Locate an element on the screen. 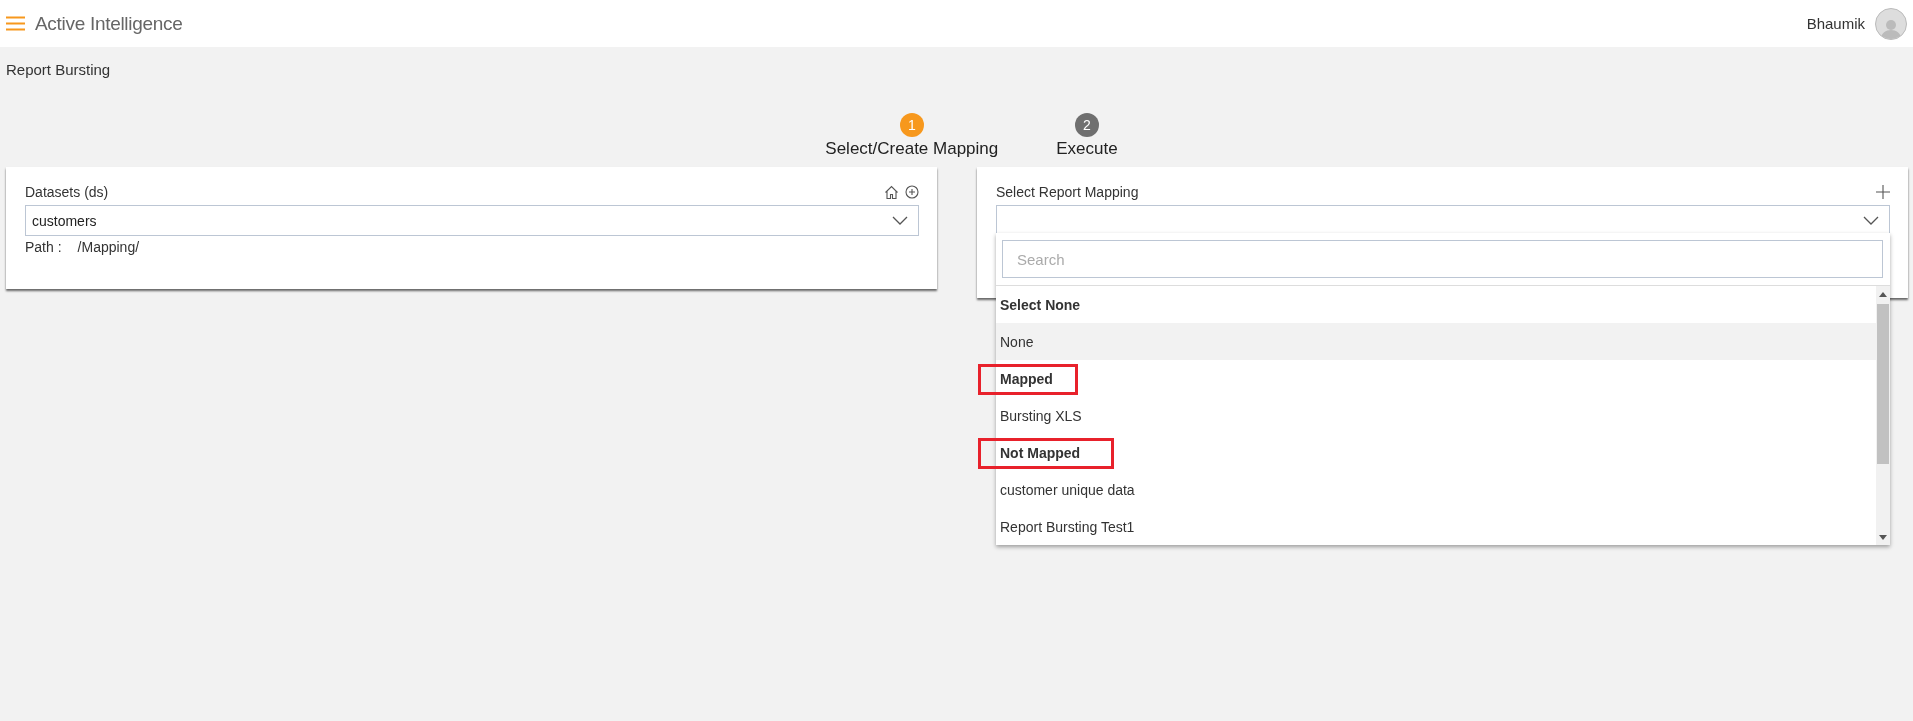 Image resolution: width=1913 pixels, height=721 pixels. field-label: Select Report Mapping is located at coordinates (1067, 192).